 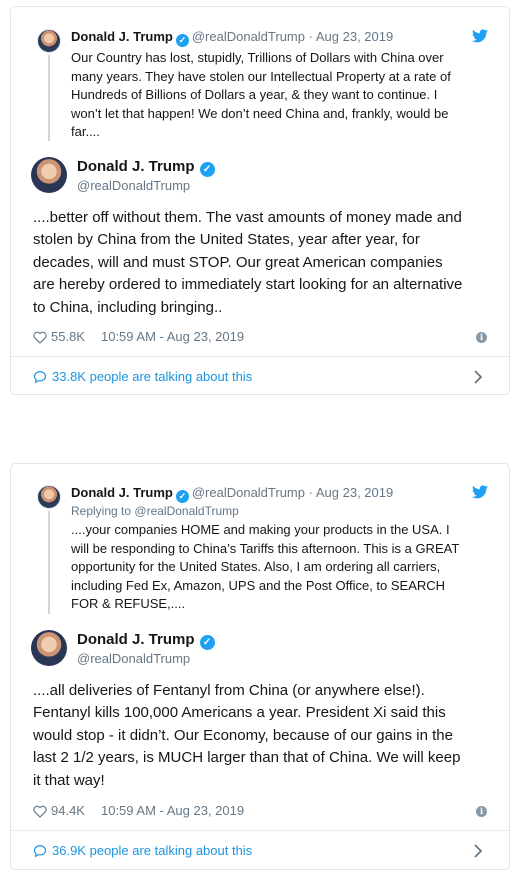 I want to click on tweet-meta: 94.4K 10:59 AM - Aug 23, 2019, so click(x=138, y=811).